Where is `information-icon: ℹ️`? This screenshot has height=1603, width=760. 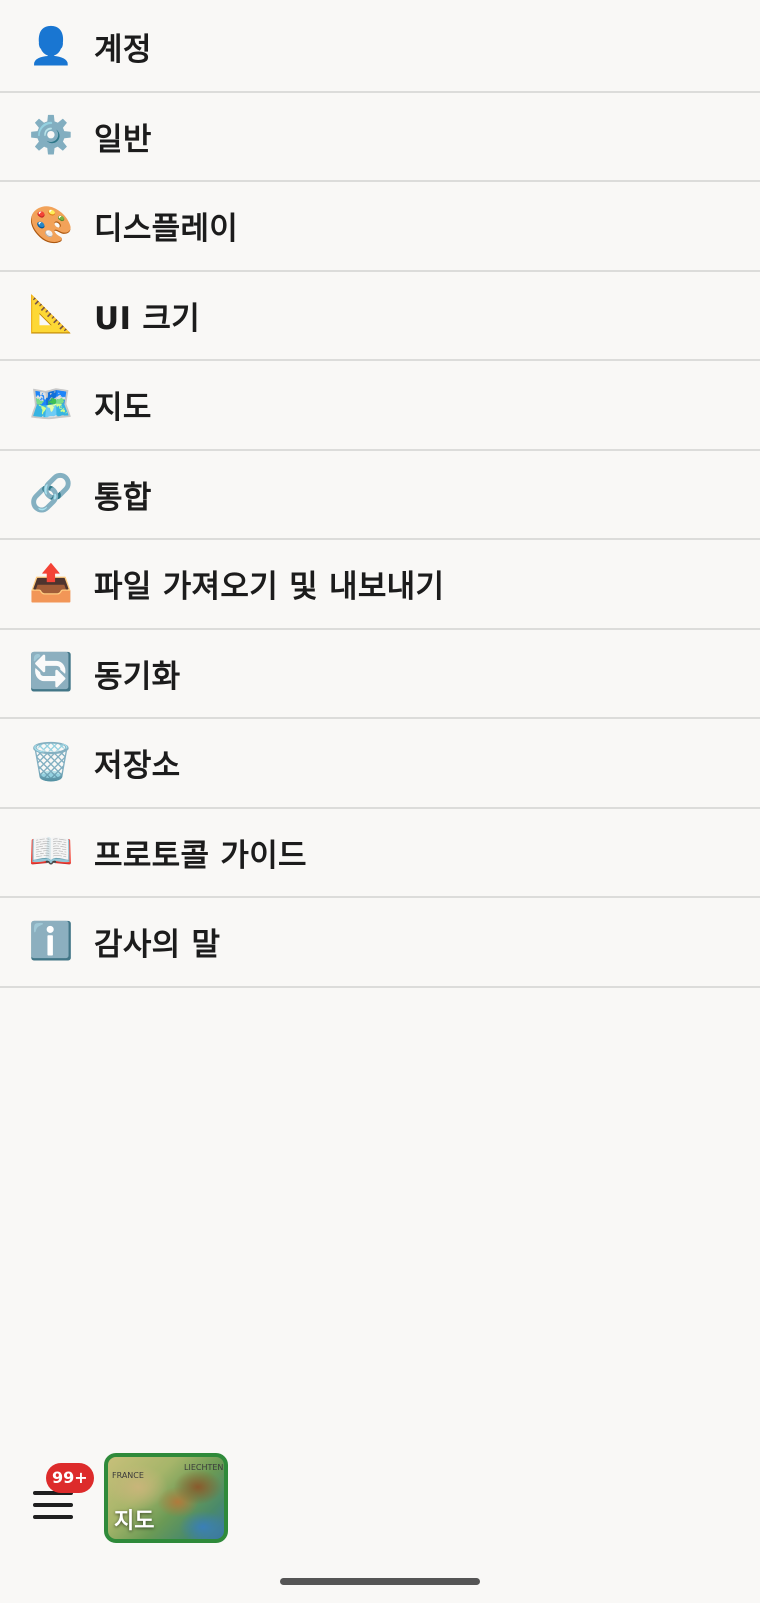
information-icon: ℹ️ is located at coordinates (51, 941).